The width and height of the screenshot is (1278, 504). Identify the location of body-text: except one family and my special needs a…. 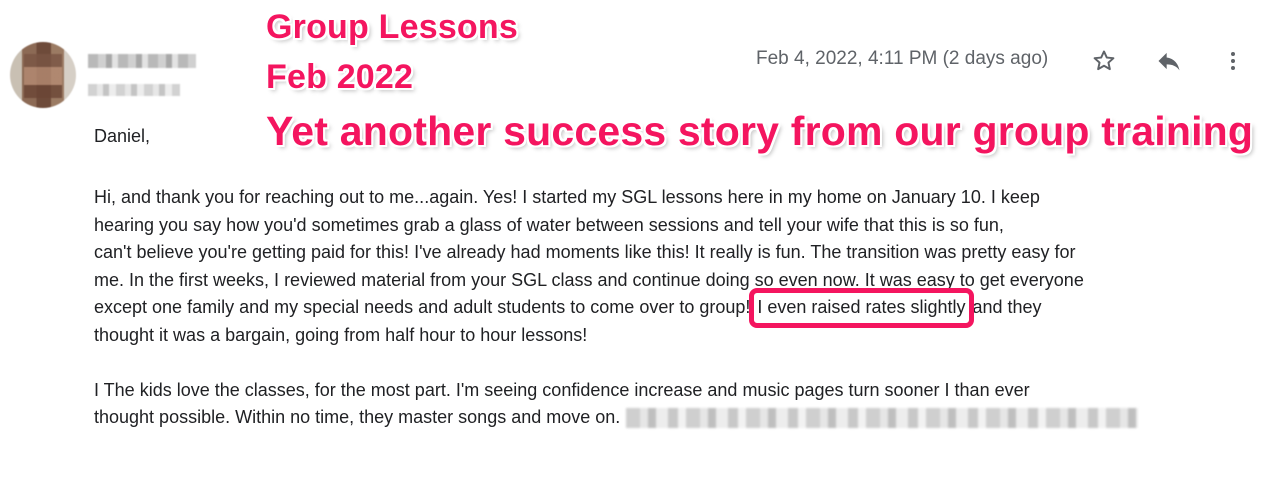
(425, 307).